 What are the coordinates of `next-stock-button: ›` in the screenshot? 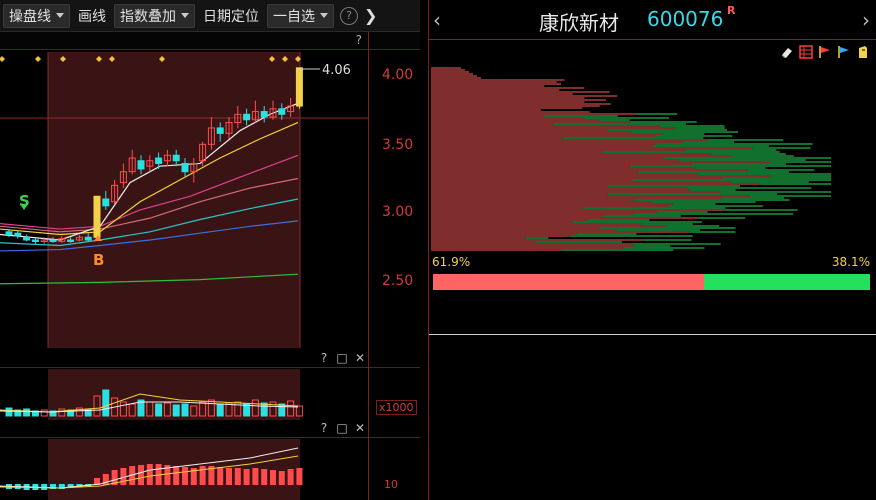 It's located at (866, 20).